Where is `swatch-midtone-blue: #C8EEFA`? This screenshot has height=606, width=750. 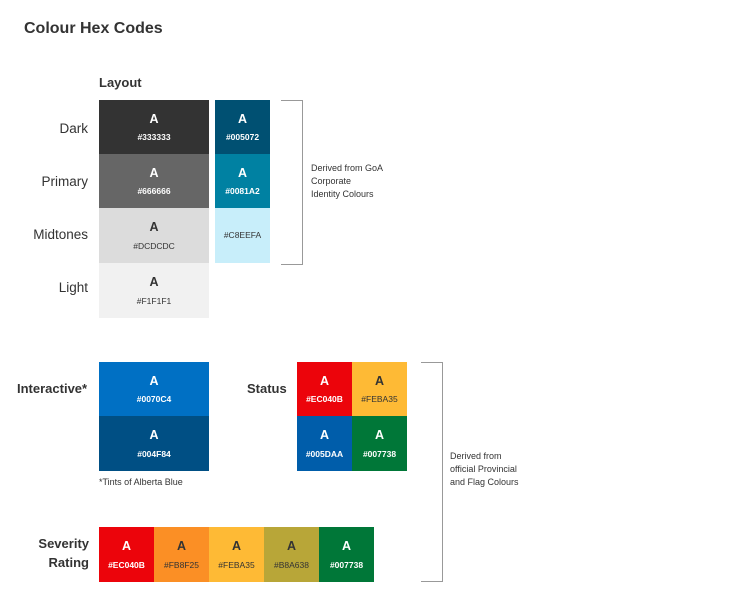 swatch-midtone-blue: #C8EEFA is located at coordinates (242, 235).